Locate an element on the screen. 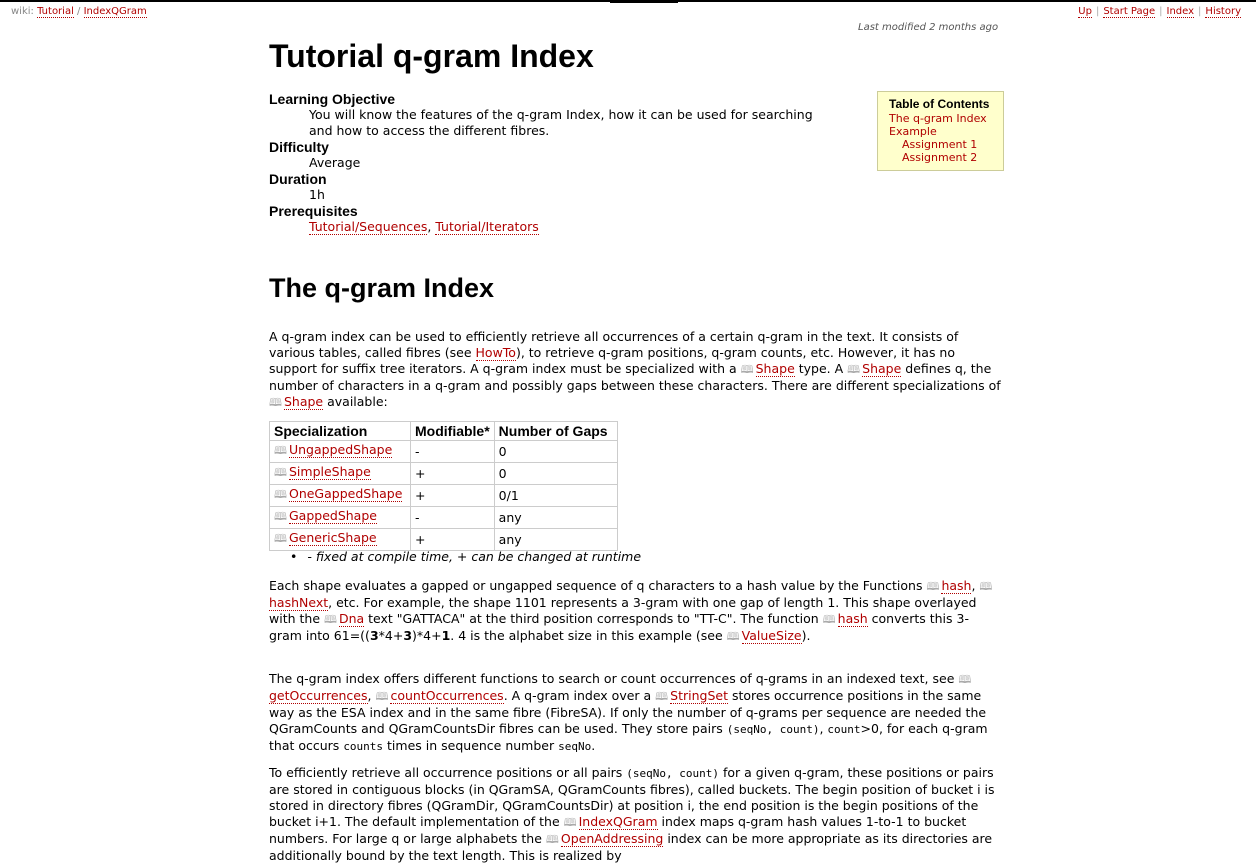 The image size is (1256, 864). table-cell: 🕮 GappedShape is located at coordinates (340, 517).